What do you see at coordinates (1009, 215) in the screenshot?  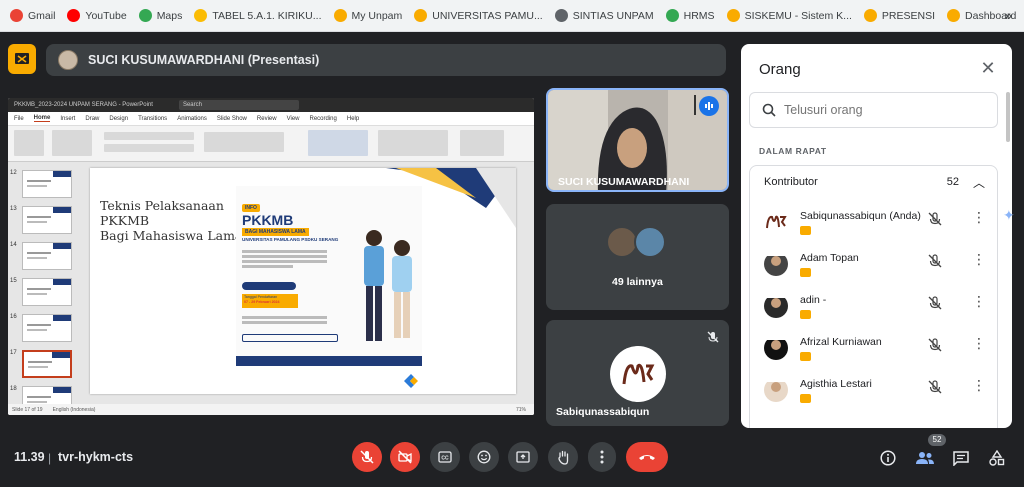 I see `sparkle-icon: ✦` at bounding box center [1009, 215].